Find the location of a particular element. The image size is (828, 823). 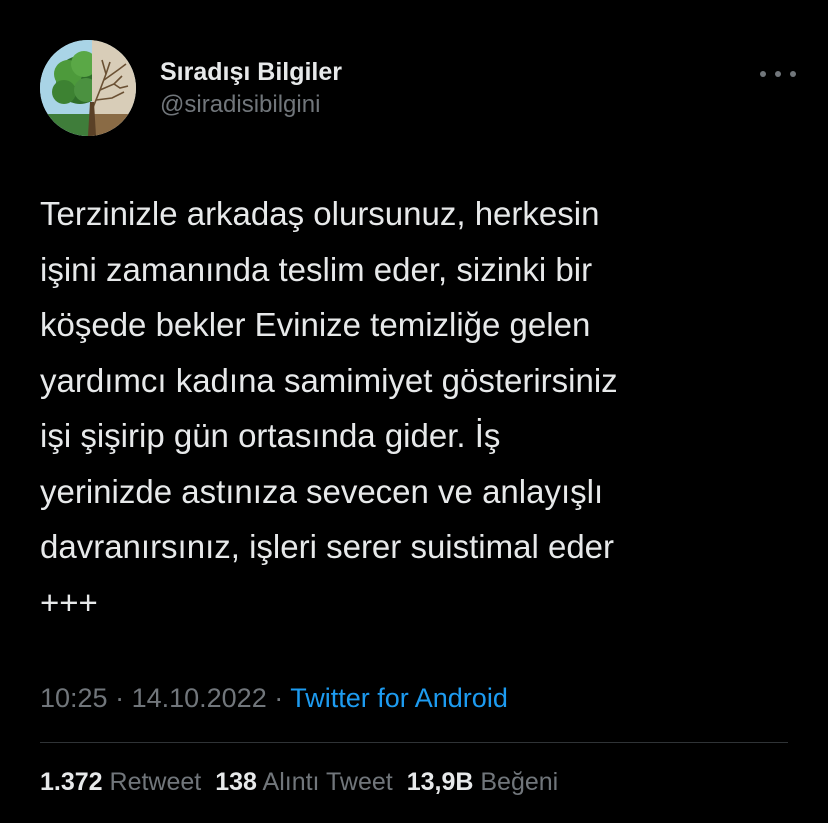

tweet-header: Sıradışı Bilgiler @siradisibilgini is located at coordinates (418, 88).